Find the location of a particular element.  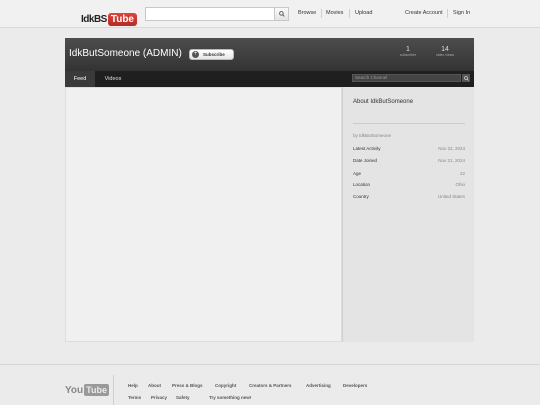

divider is located at coordinates (409, 123).